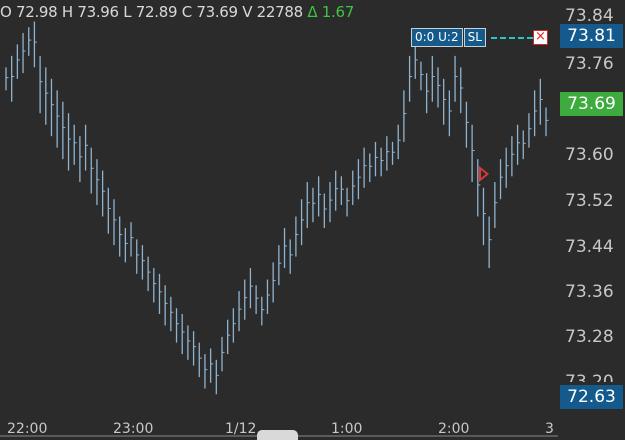  Describe the element at coordinates (90, 12) in the screenshot. I see `high-value: H 73.96` at that location.